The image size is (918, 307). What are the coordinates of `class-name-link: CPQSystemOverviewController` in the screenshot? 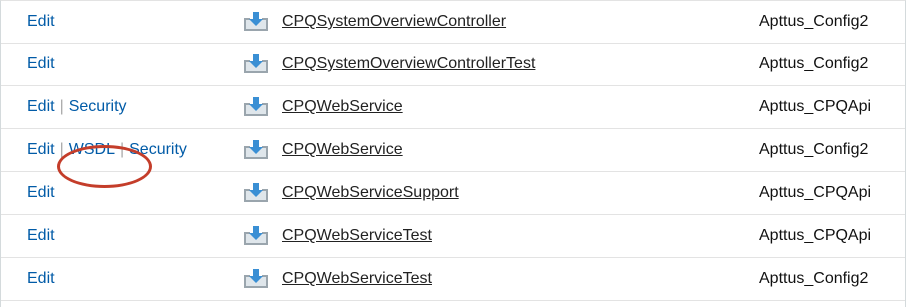 It's located at (394, 22).